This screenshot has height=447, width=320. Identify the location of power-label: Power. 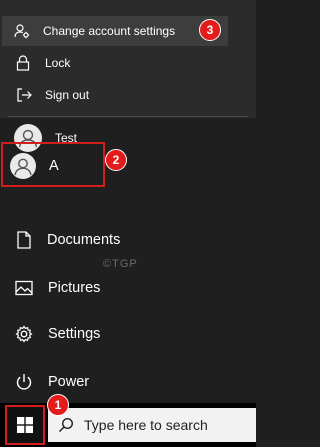
(69, 382).